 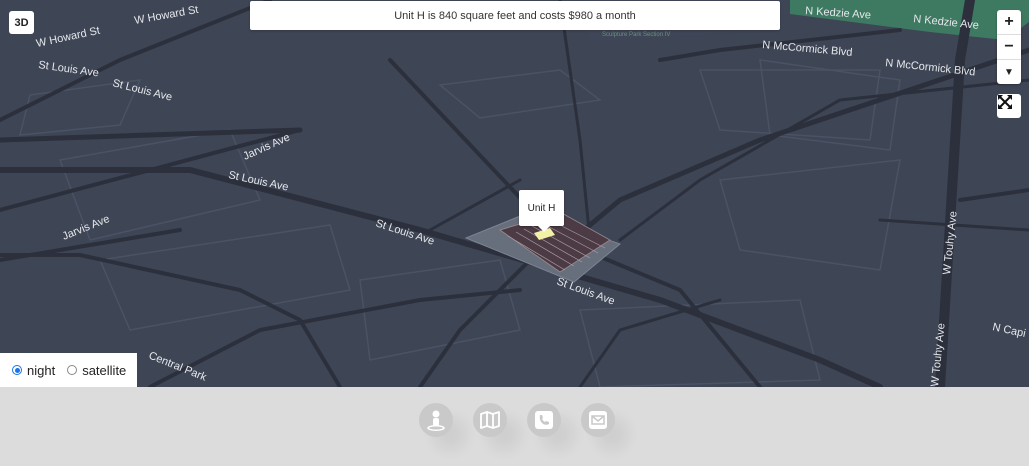 What do you see at coordinates (807, 49) in the screenshot?
I see `street-label: N McCormick Blvd` at bounding box center [807, 49].